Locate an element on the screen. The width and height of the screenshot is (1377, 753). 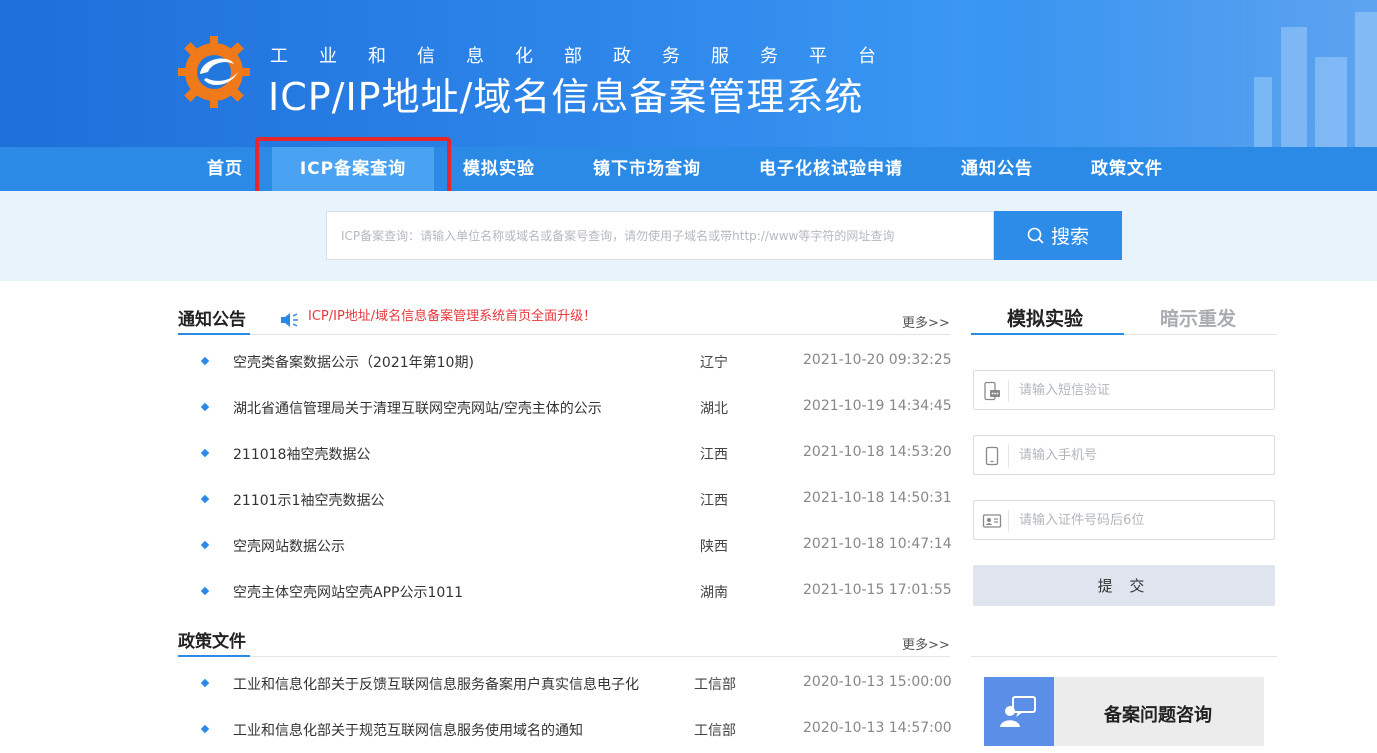
id-number-field is located at coordinates (1124, 520).